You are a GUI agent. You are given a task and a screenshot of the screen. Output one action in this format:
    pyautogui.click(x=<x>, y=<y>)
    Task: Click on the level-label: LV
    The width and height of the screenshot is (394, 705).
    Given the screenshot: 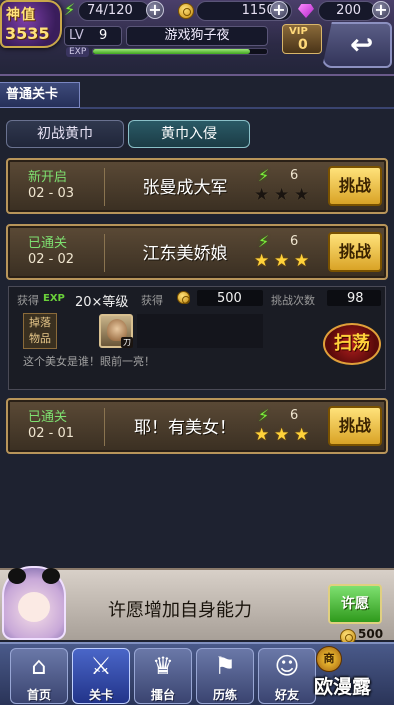 What is the action you would take?
    pyautogui.click(x=76, y=35)
    